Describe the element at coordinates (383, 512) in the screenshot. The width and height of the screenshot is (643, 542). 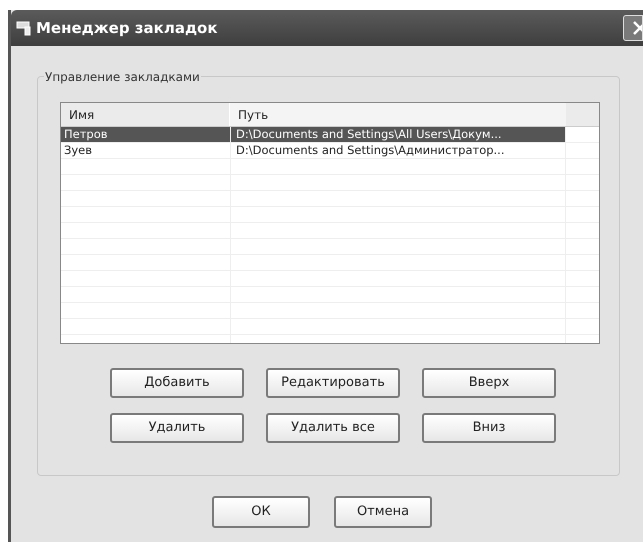
I see `push-button: Отмена` at that location.